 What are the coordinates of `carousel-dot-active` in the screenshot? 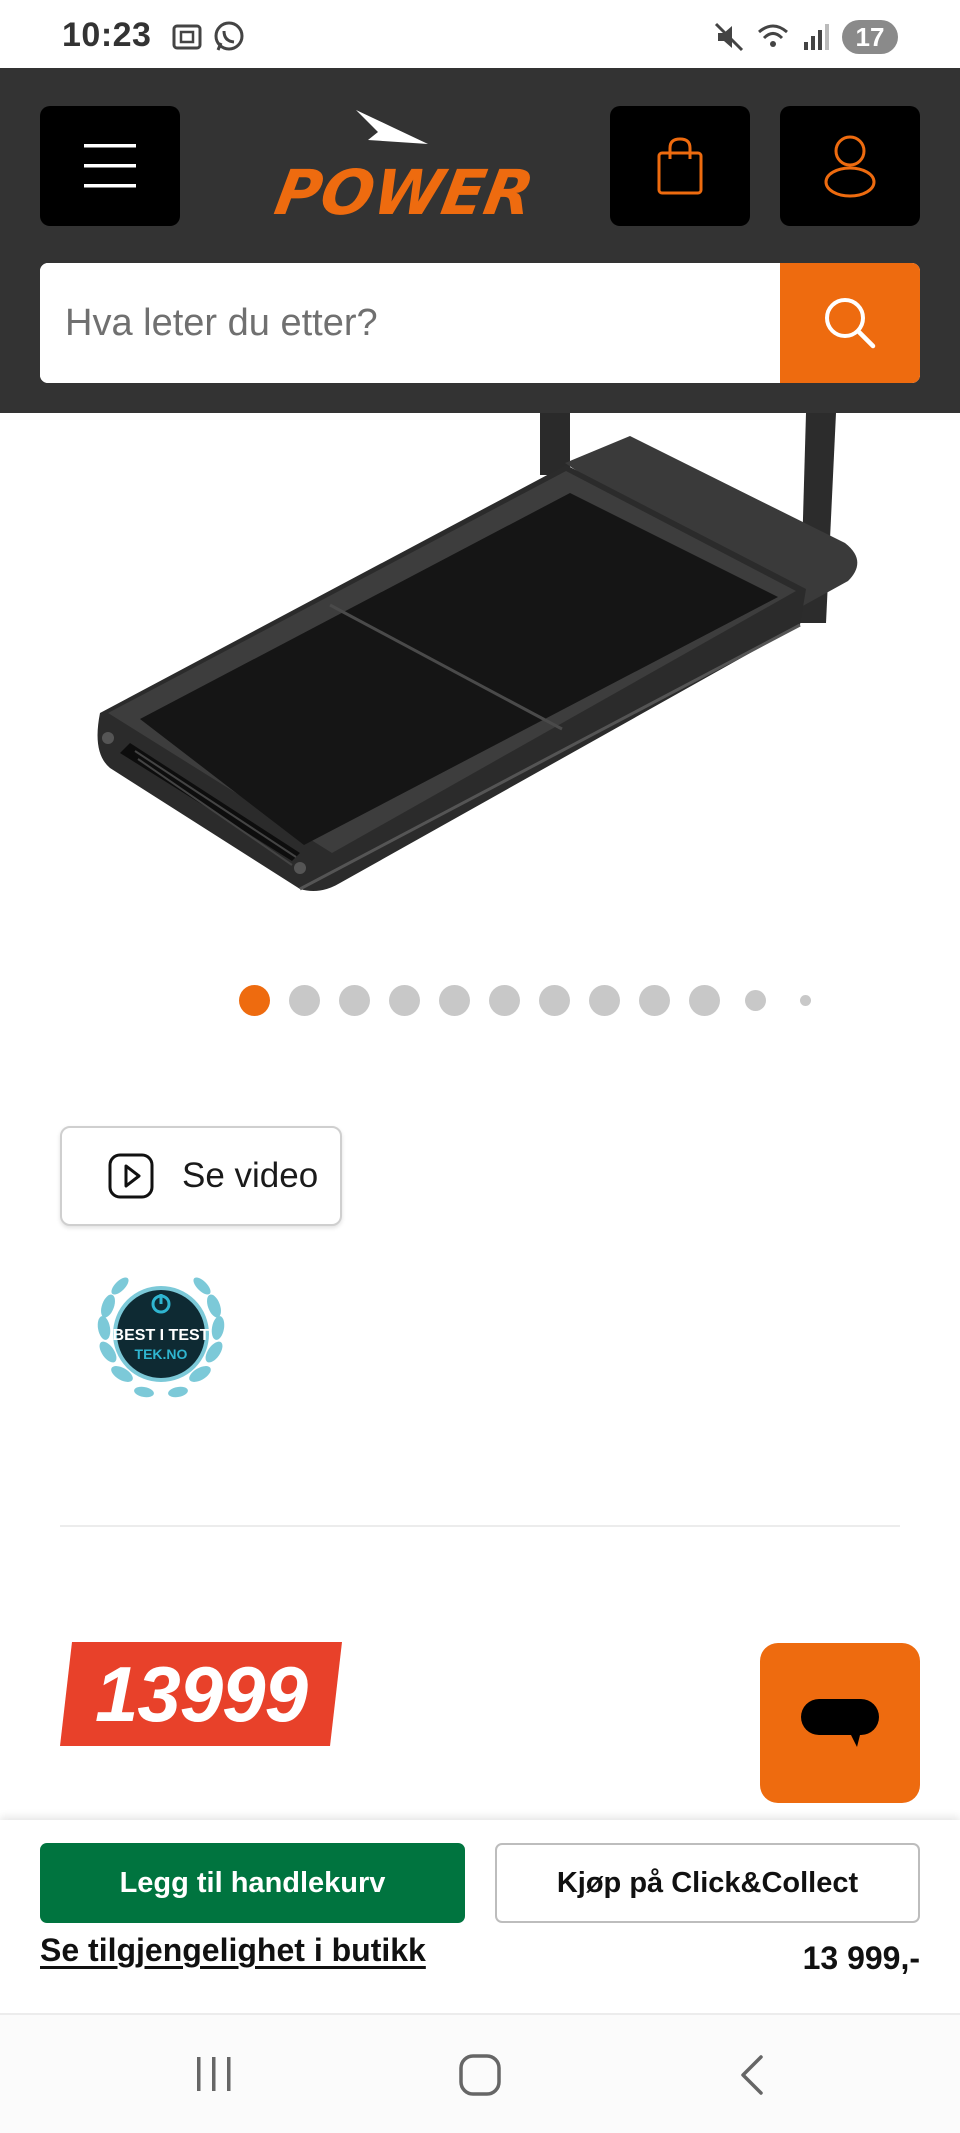 It's located at (254, 1000).